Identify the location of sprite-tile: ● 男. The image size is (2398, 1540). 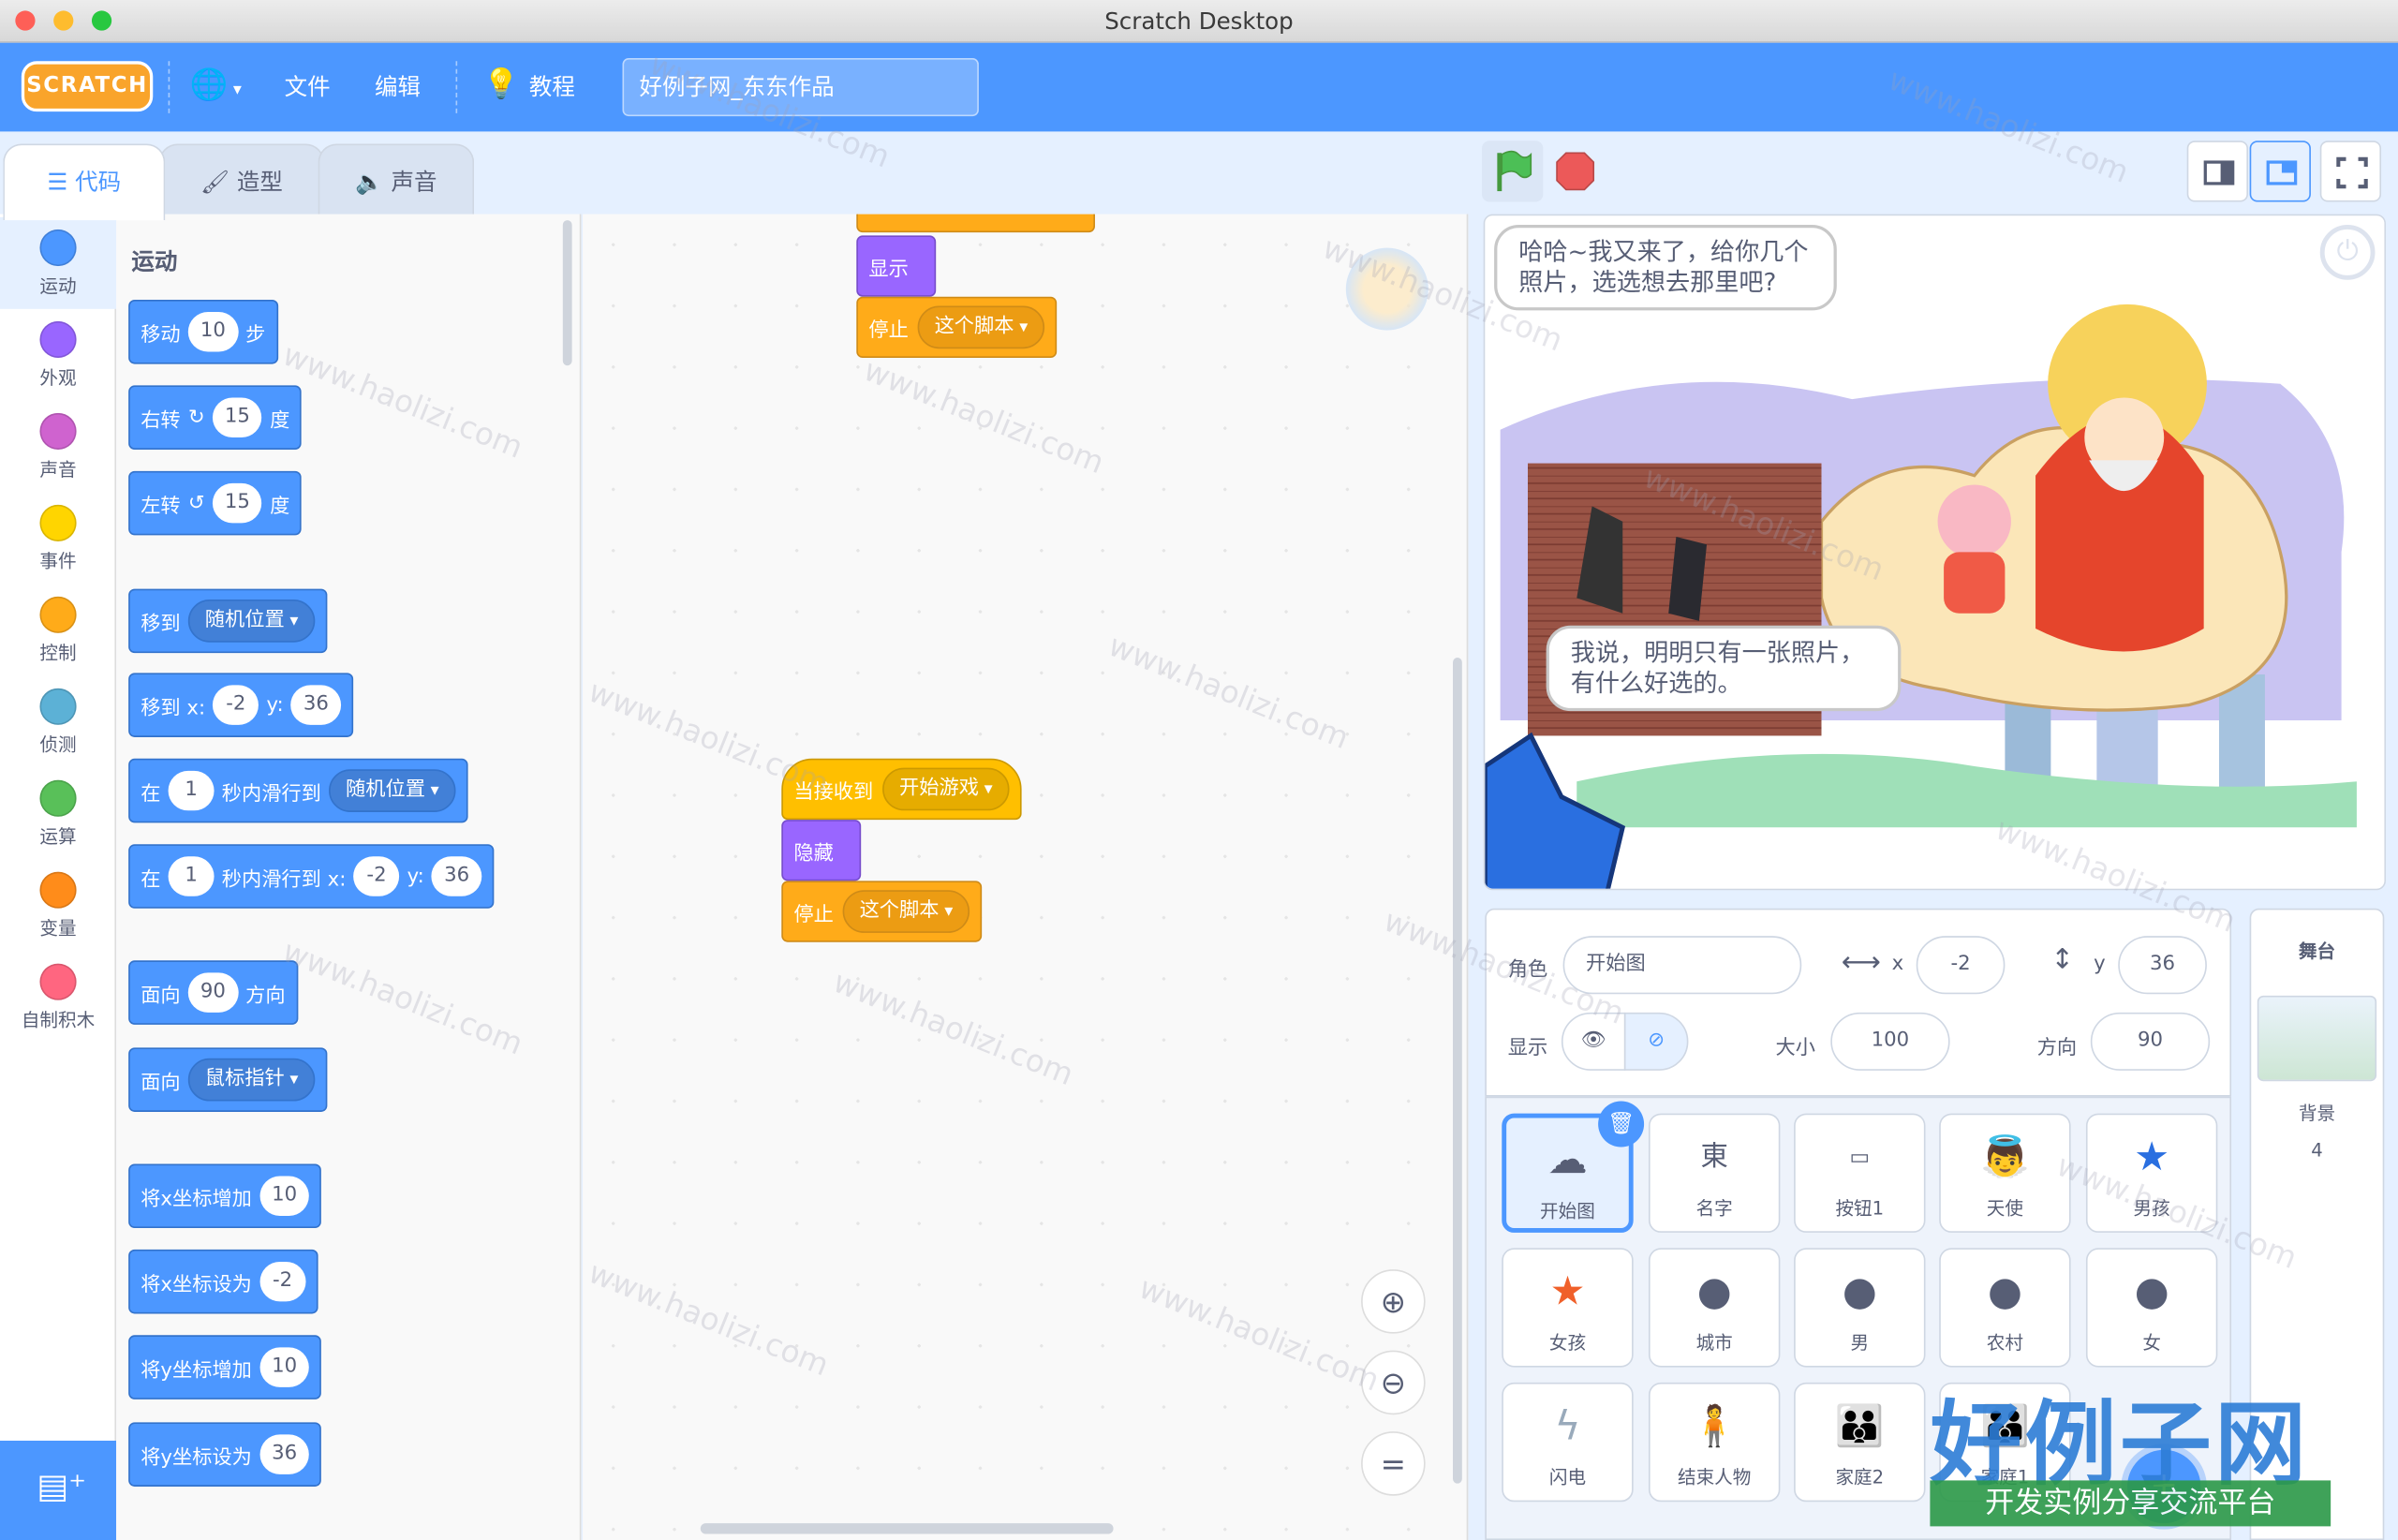
(1860, 1308).